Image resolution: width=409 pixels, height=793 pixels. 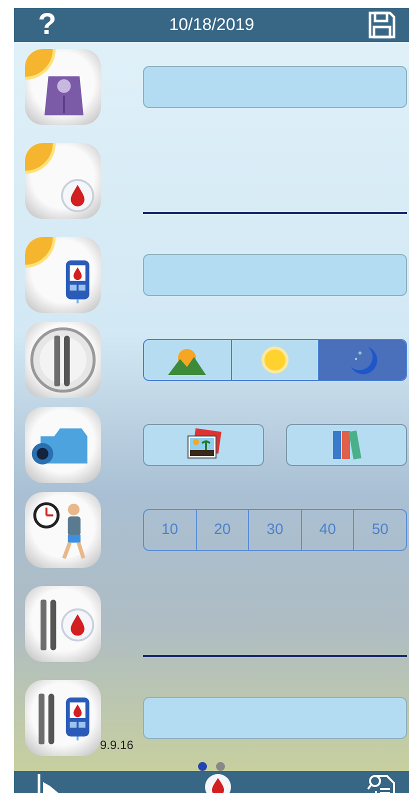 What do you see at coordinates (63, 624) in the screenshot?
I see `cutlery-blood-drop-icon` at bounding box center [63, 624].